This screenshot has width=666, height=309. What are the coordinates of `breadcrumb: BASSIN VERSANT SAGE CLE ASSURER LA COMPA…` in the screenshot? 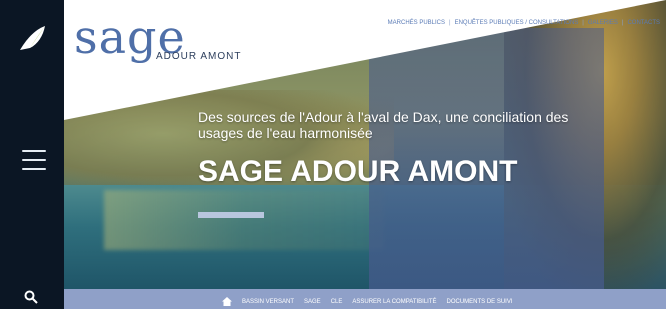 It's located at (367, 301).